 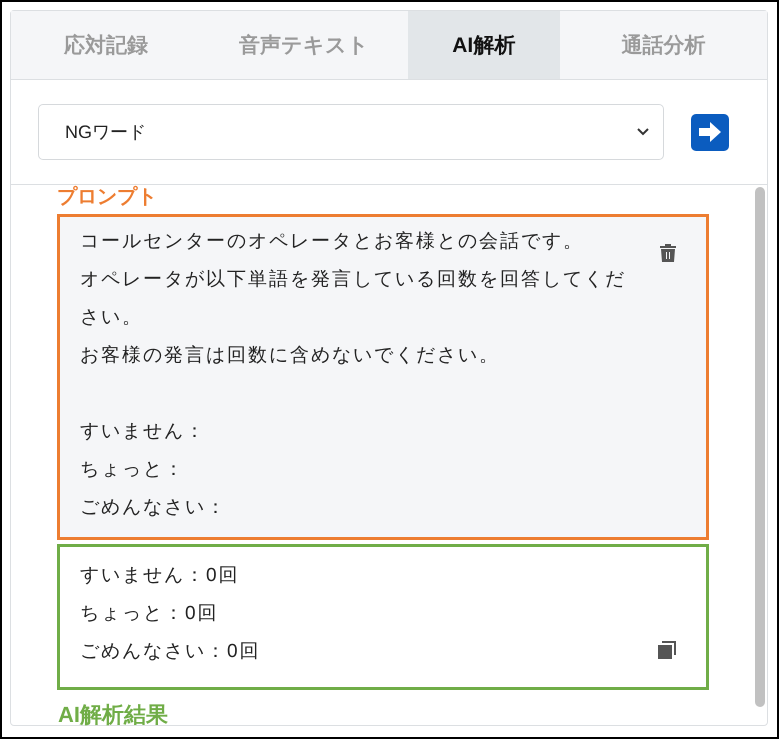 I want to click on prompt-line: コールセンターのオペレータとお客様との会話です。, so click(x=332, y=242).